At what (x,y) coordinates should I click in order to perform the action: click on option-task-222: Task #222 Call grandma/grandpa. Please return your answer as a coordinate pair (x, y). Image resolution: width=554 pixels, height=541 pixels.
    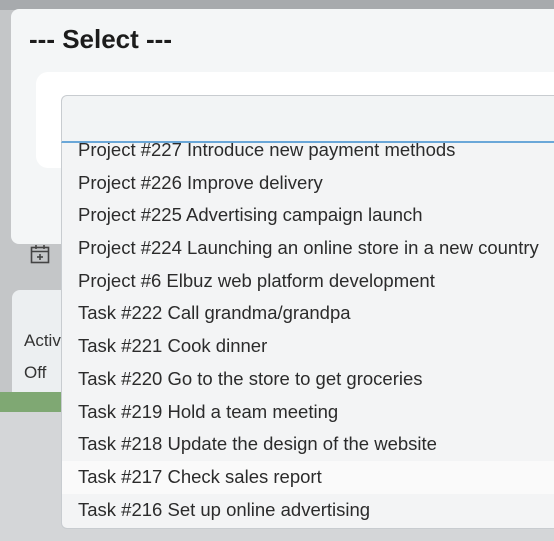
    Looking at the image, I should click on (308, 313).